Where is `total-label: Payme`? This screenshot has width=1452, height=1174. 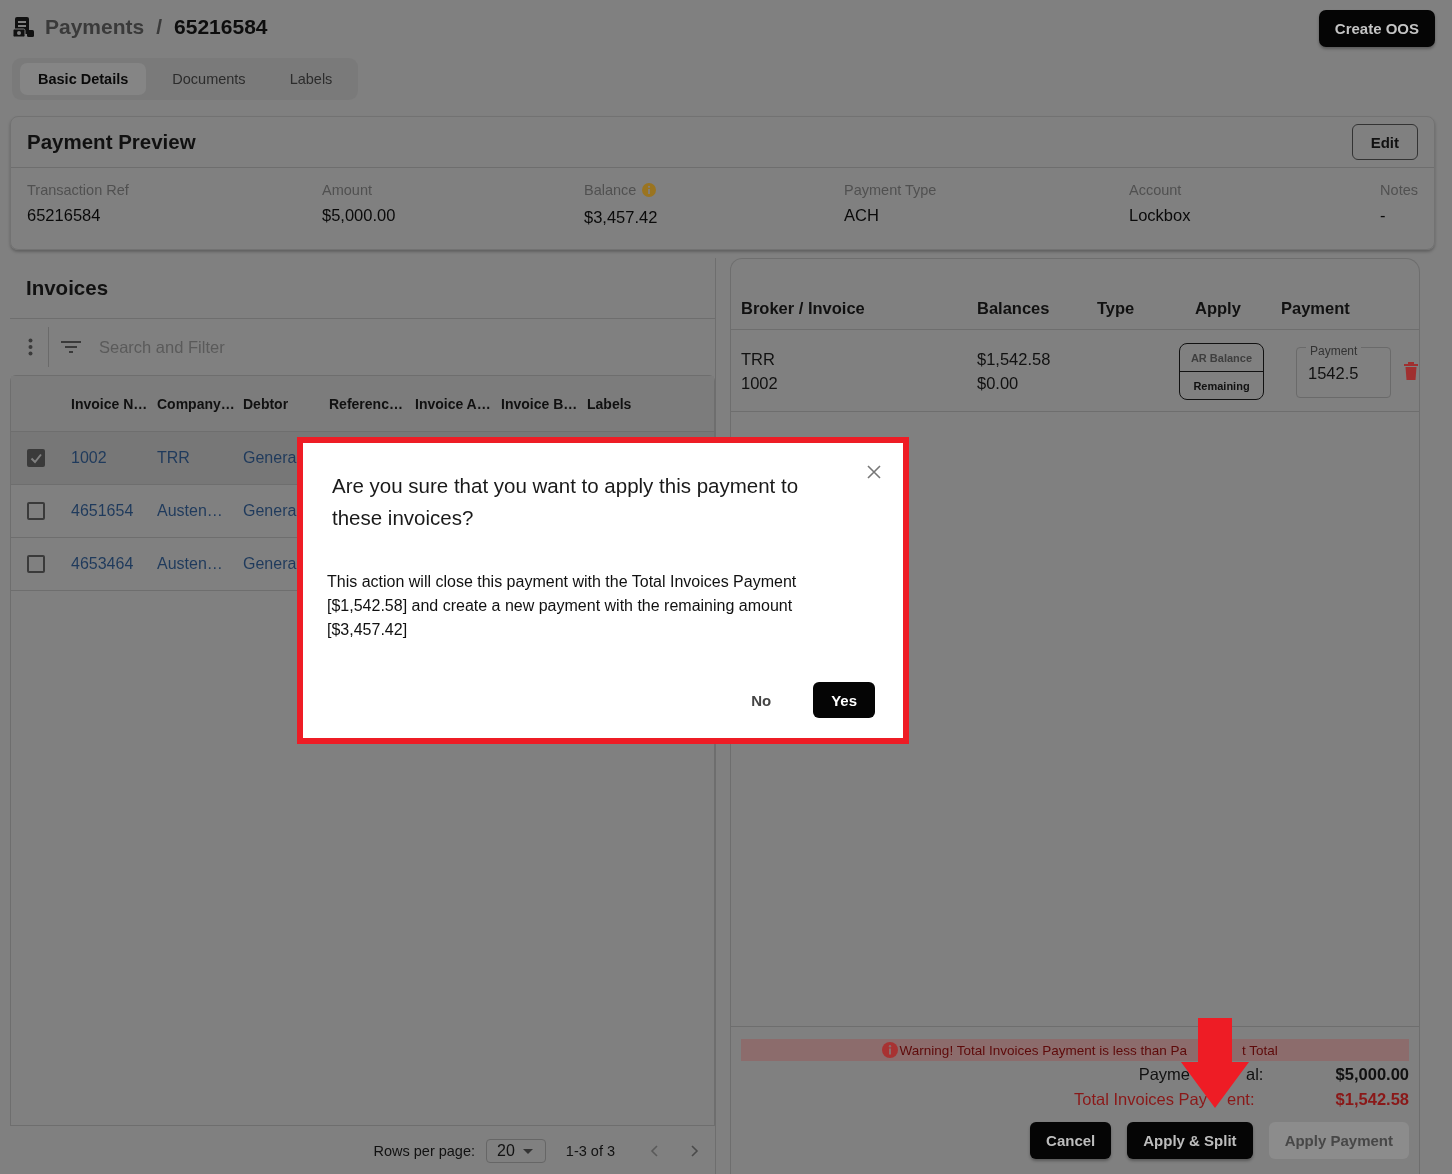 total-label: Payme is located at coordinates (1163, 1074).